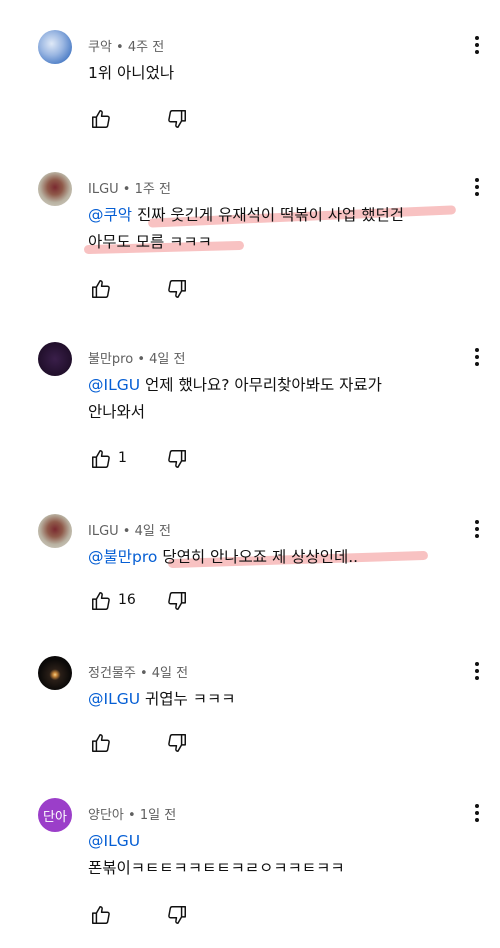 This screenshot has height=948, width=500. I want to click on comment-header: ILGU • 4일 전, so click(129, 529).